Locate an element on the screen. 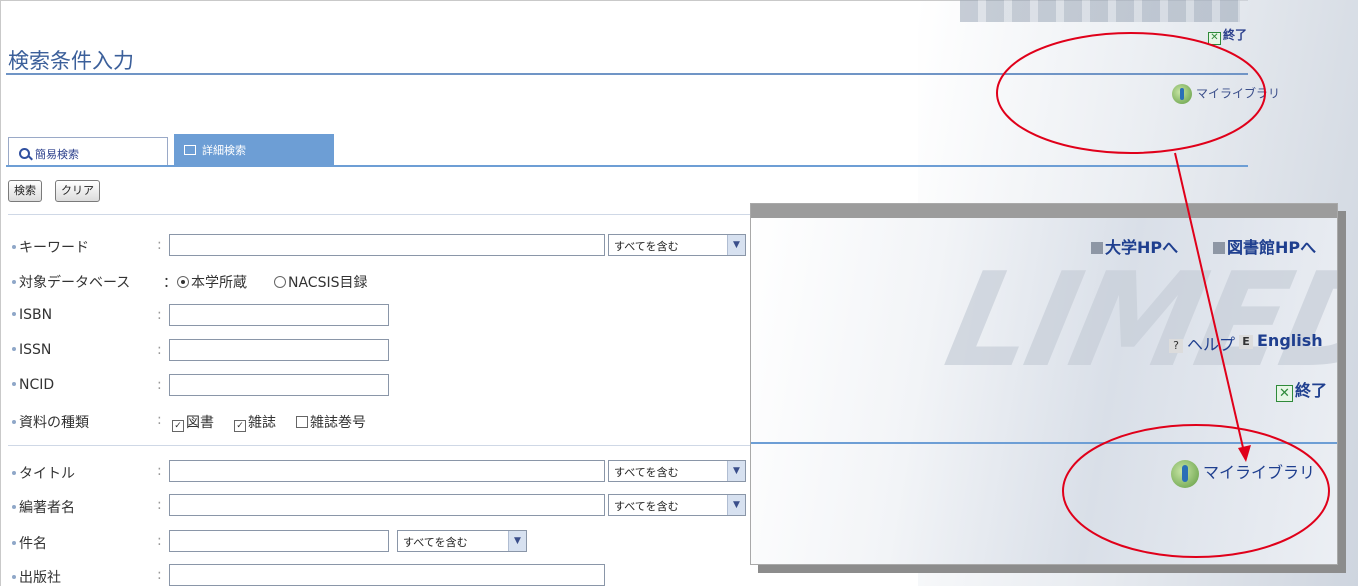  zoom-top-bar is located at coordinates (1044, 211).